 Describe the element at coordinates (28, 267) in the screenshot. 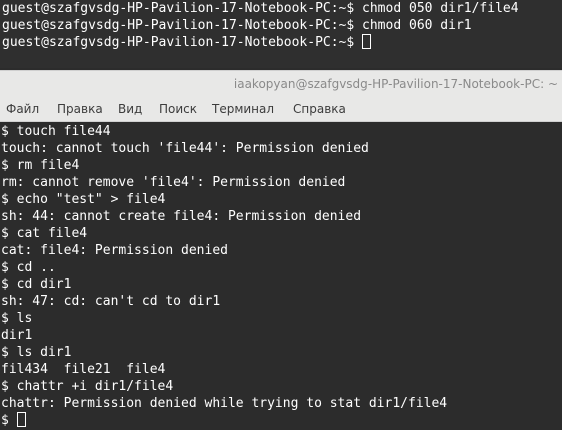

I see `terminal-line: $ cd ..` at that location.